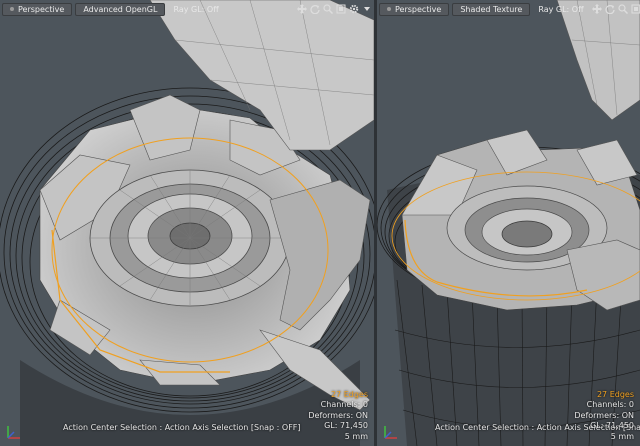  I want to click on left-viewport-header: Perspective Advanced OpenGL Ray GL: Off, so click(187, 9).